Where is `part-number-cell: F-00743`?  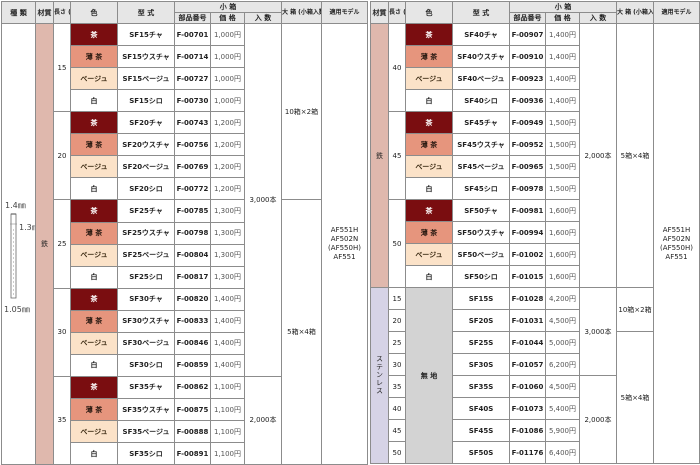 part-number-cell: F-00743 is located at coordinates (192, 122).